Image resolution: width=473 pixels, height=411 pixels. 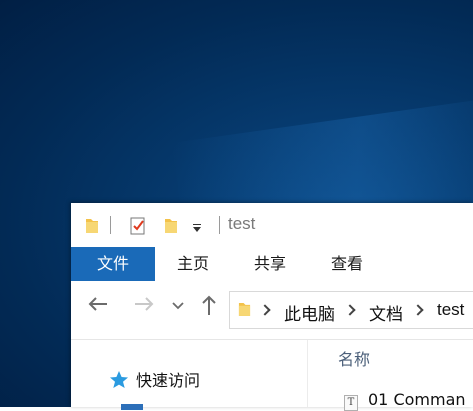 I want to click on file-name: 01 Comman, so click(x=417, y=399).